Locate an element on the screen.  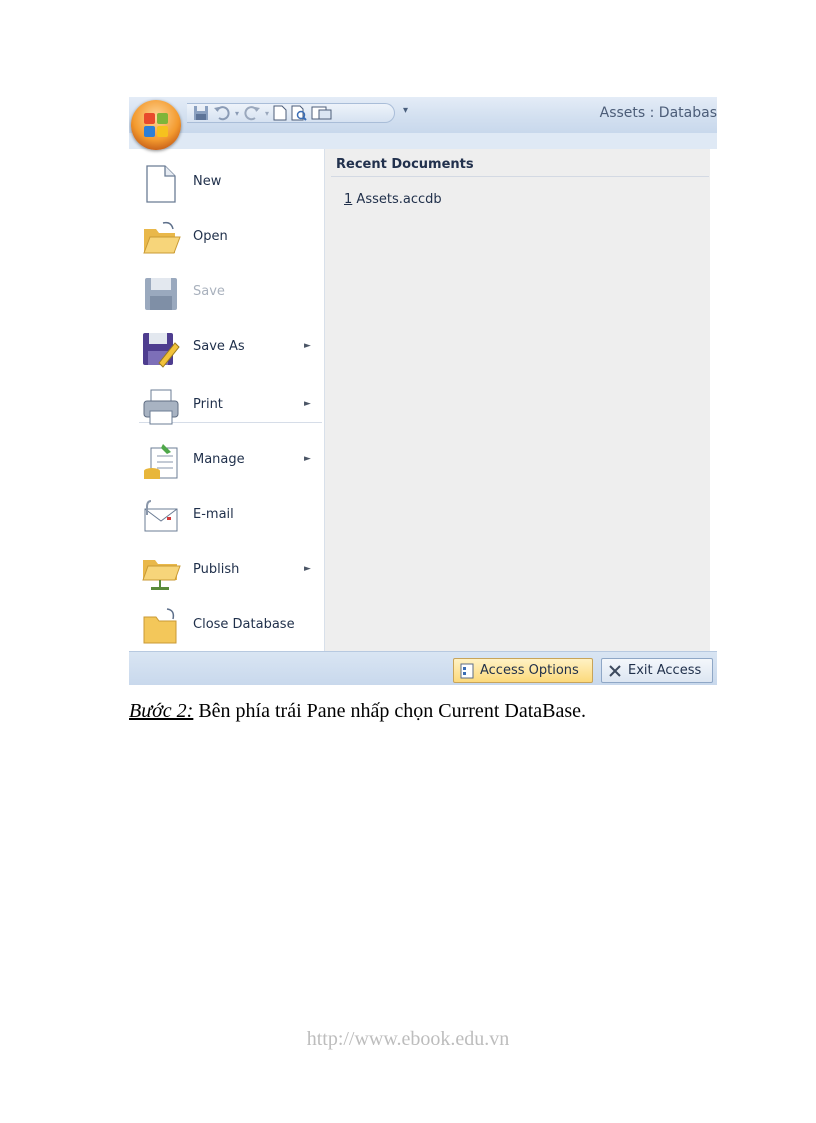
redo-dropdown-icon: ▾ is located at coordinates (267, 113).